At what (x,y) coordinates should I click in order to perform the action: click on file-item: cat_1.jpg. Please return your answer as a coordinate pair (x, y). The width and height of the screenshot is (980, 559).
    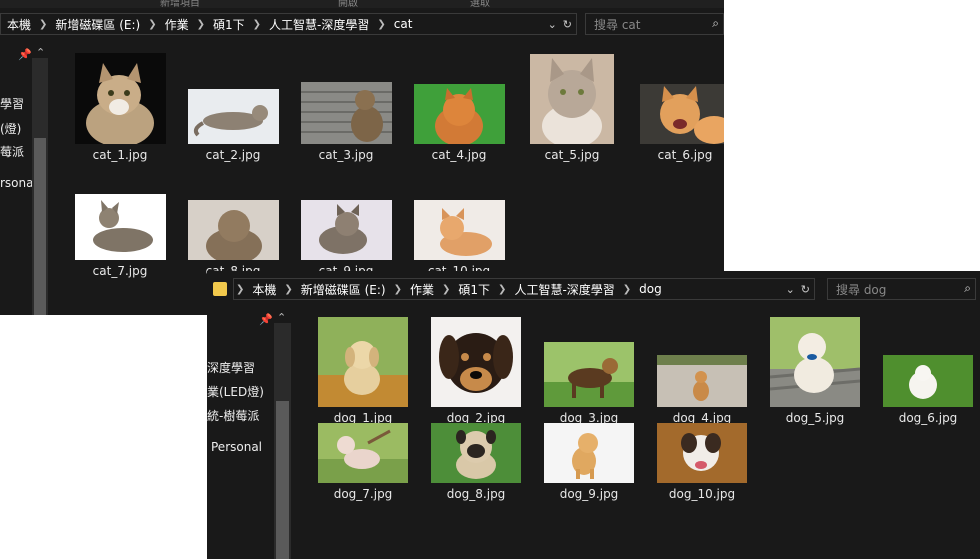
    Looking at the image, I should click on (120, 107).